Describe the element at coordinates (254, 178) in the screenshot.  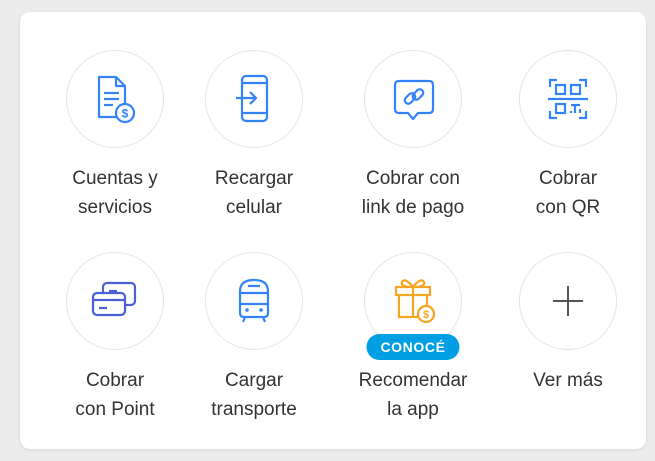
I see `action-label-line1: Recargar` at that location.